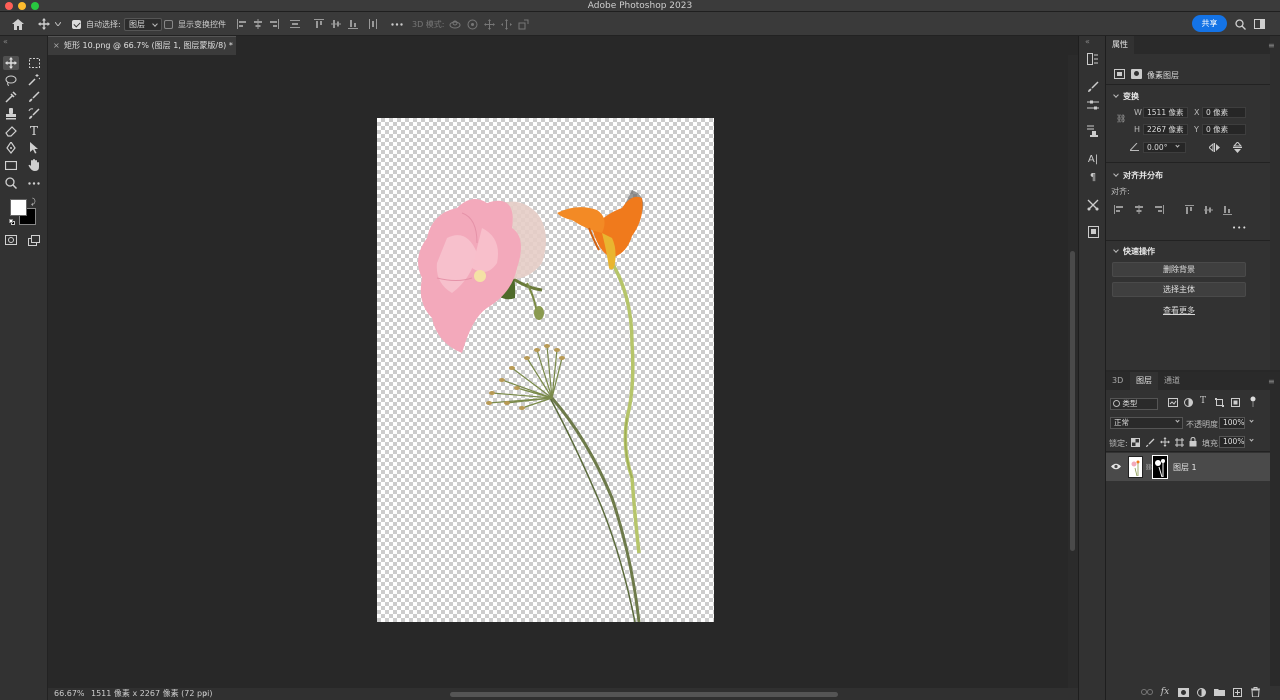  Describe the element at coordinates (11, 240) in the screenshot. I see `quick-mask-icon` at that location.